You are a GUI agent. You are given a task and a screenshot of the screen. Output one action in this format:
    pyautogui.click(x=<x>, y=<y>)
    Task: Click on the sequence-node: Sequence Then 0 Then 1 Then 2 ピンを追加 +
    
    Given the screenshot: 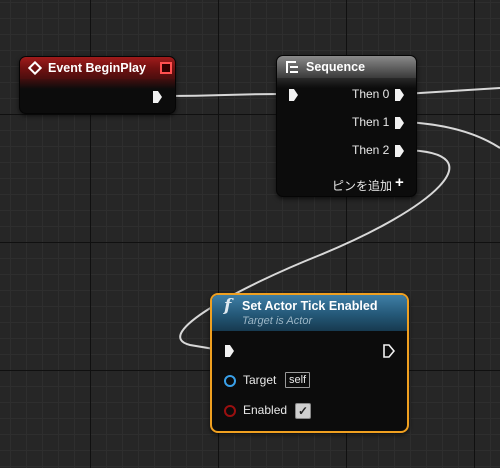 What is the action you would take?
    pyautogui.click(x=346, y=126)
    